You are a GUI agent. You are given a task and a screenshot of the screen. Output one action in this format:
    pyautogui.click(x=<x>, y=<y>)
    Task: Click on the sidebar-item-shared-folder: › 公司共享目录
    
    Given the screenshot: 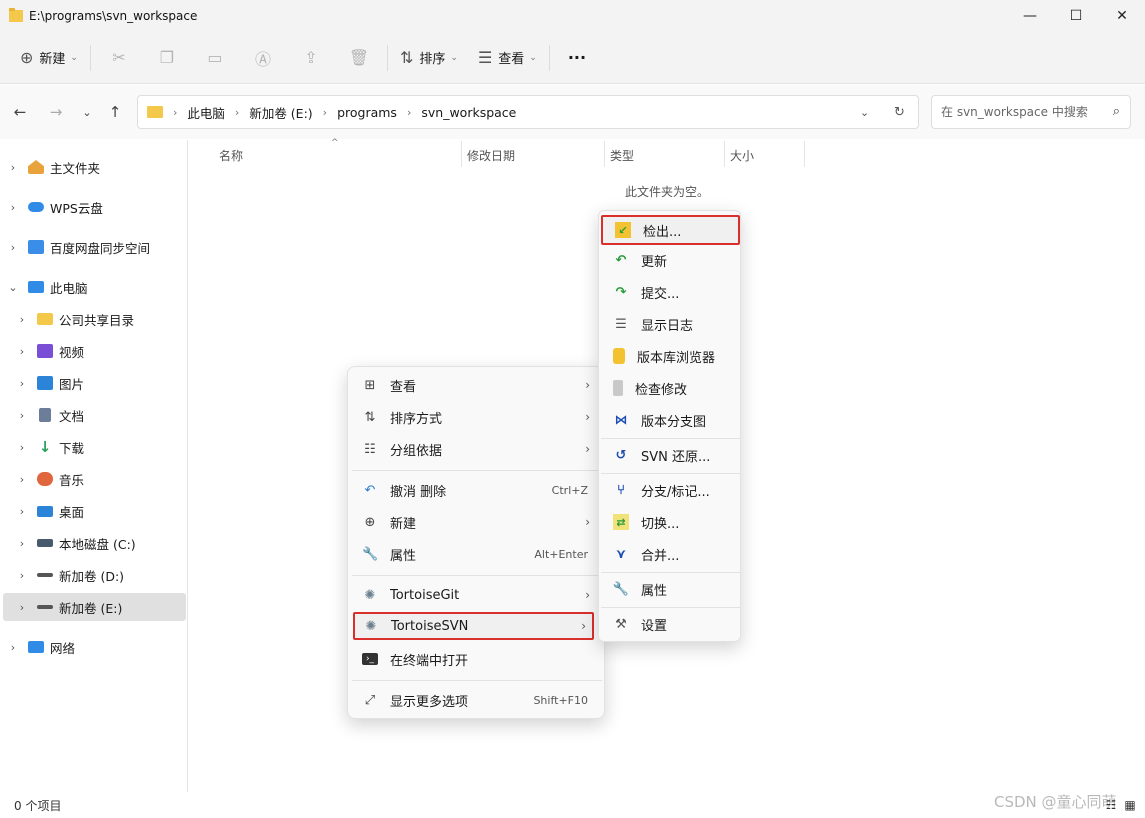 What is the action you would take?
    pyautogui.click(x=74, y=319)
    